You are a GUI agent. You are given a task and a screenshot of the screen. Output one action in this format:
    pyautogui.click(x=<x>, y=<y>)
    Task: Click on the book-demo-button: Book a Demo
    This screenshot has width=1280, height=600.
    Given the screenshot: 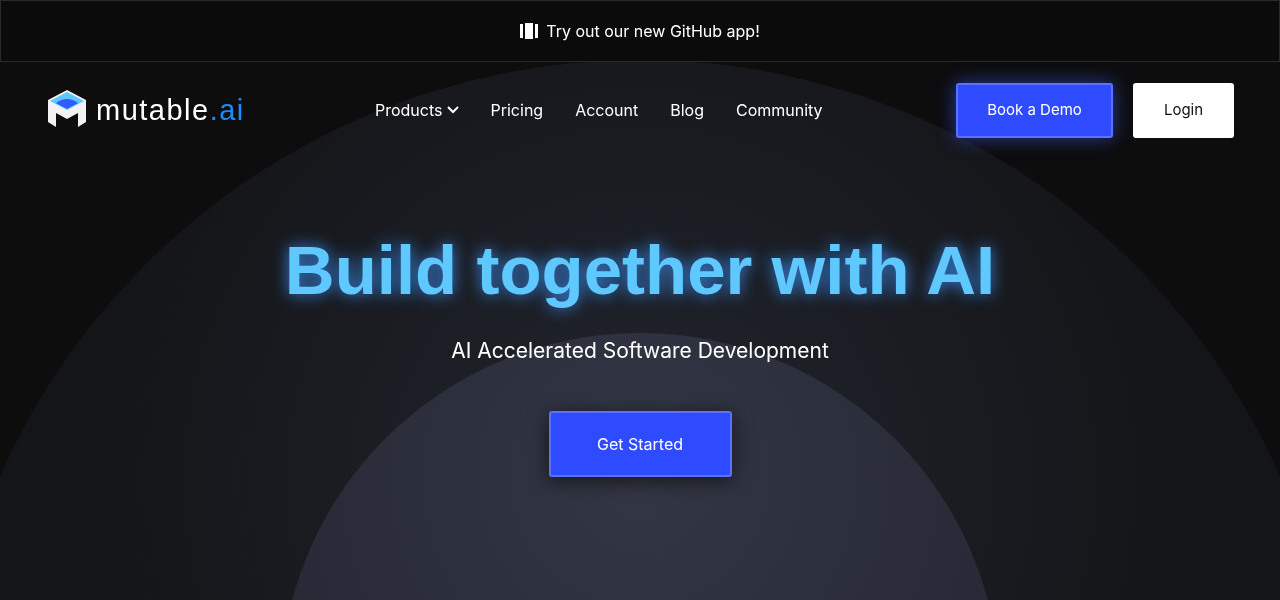 What is the action you would take?
    pyautogui.click(x=1034, y=110)
    